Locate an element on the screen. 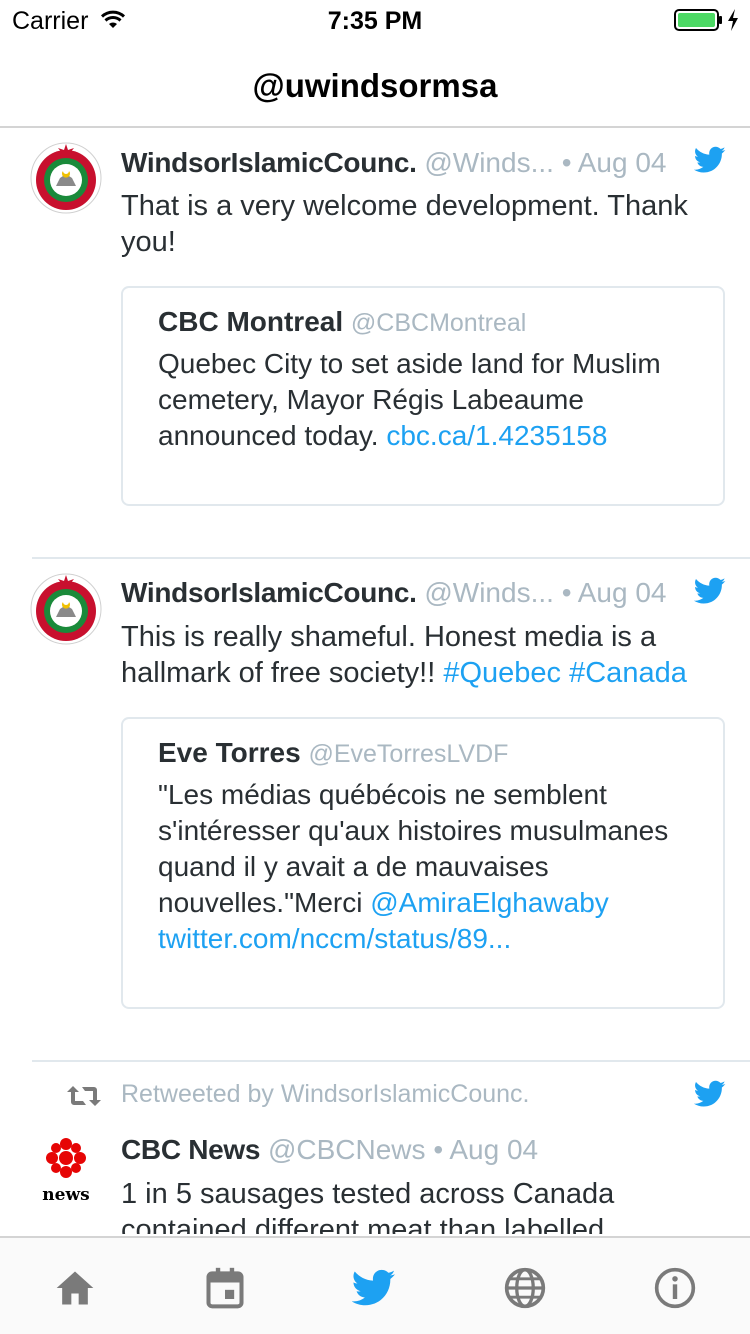 The width and height of the screenshot is (750, 1334). clock: 7:35 PM is located at coordinates (375, 21).